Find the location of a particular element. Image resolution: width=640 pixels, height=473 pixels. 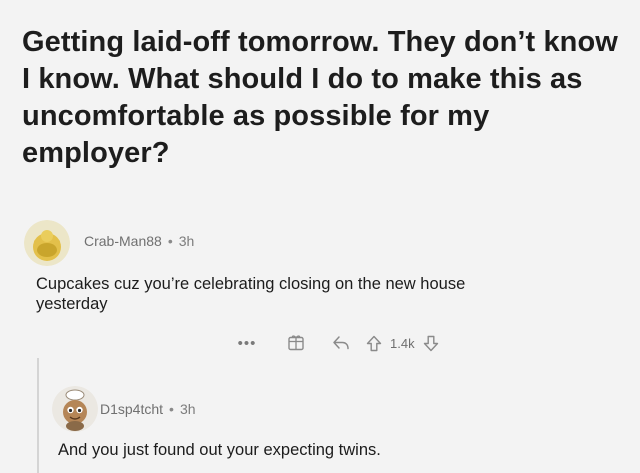

comment-action-bar: ••• 1.4k is located at coordinates (336, 343).